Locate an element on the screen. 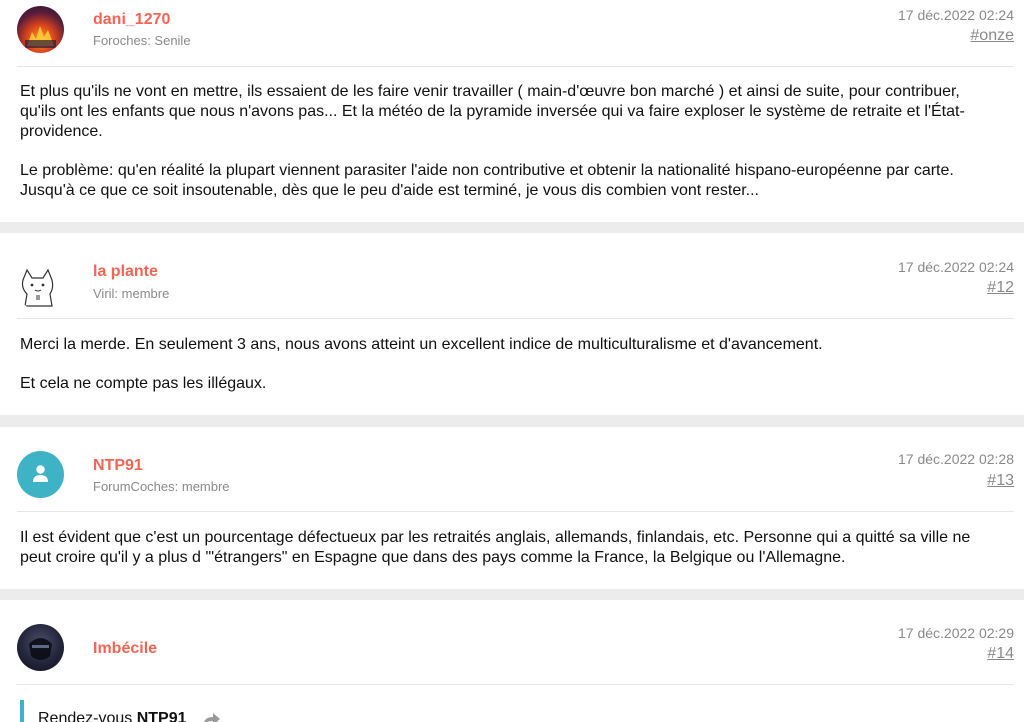 The height and width of the screenshot is (722, 1024). post-permalink: #14 is located at coordinates (1000, 654).